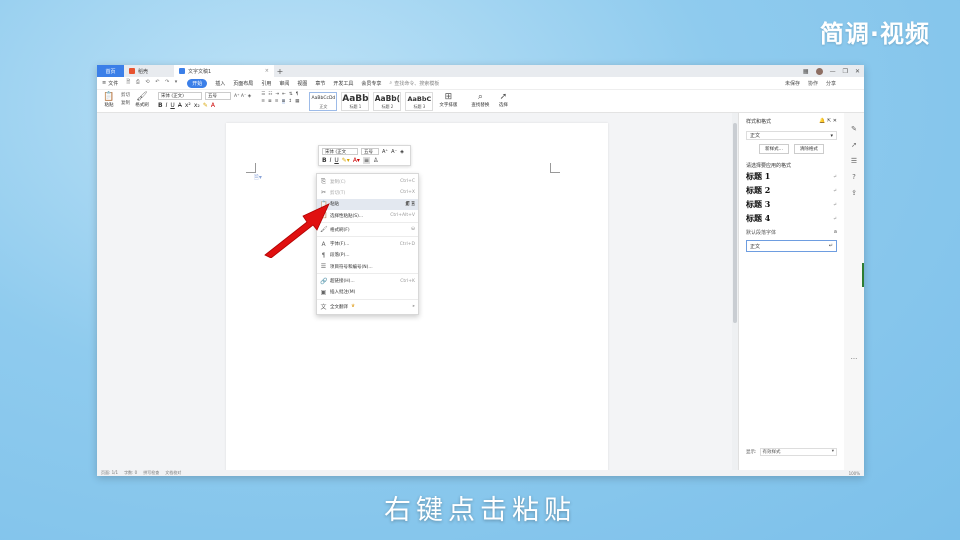 The image size is (960, 540). What do you see at coordinates (503, 100) in the screenshot?
I see `select-button: ➚ 选择` at bounding box center [503, 100].